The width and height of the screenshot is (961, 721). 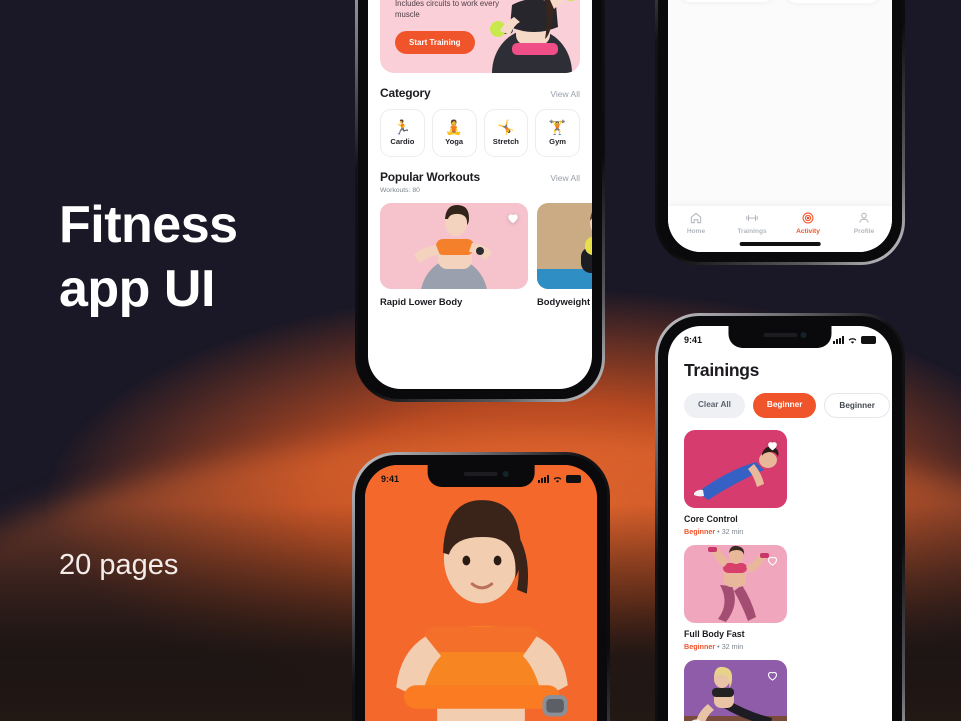 I want to click on category-section-header: Category View All, so click(x=480, y=93).